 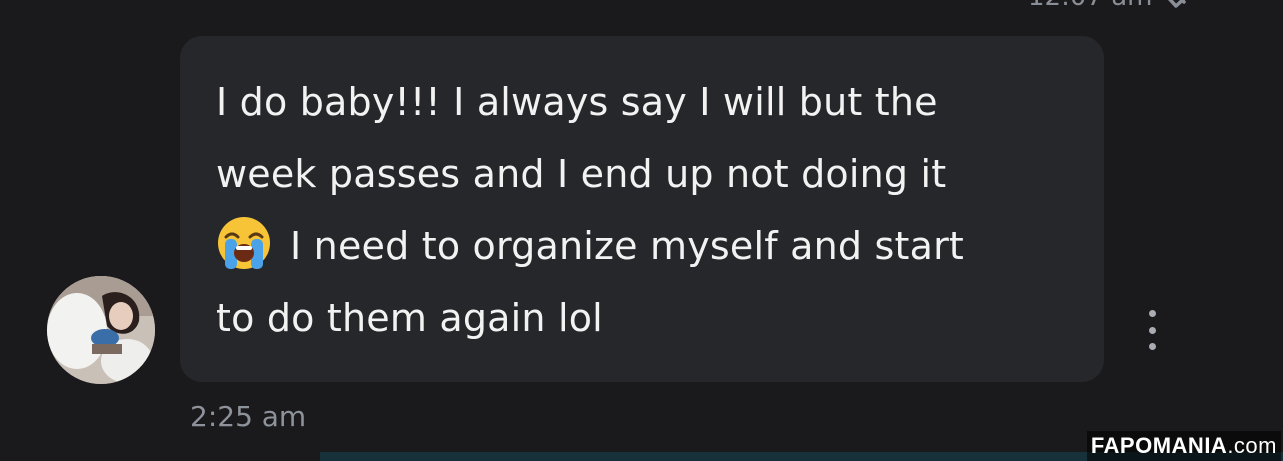 What do you see at coordinates (1090, 6) in the screenshot?
I see `previous-message-time: 12:07 am` at bounding box center [1090, 6].